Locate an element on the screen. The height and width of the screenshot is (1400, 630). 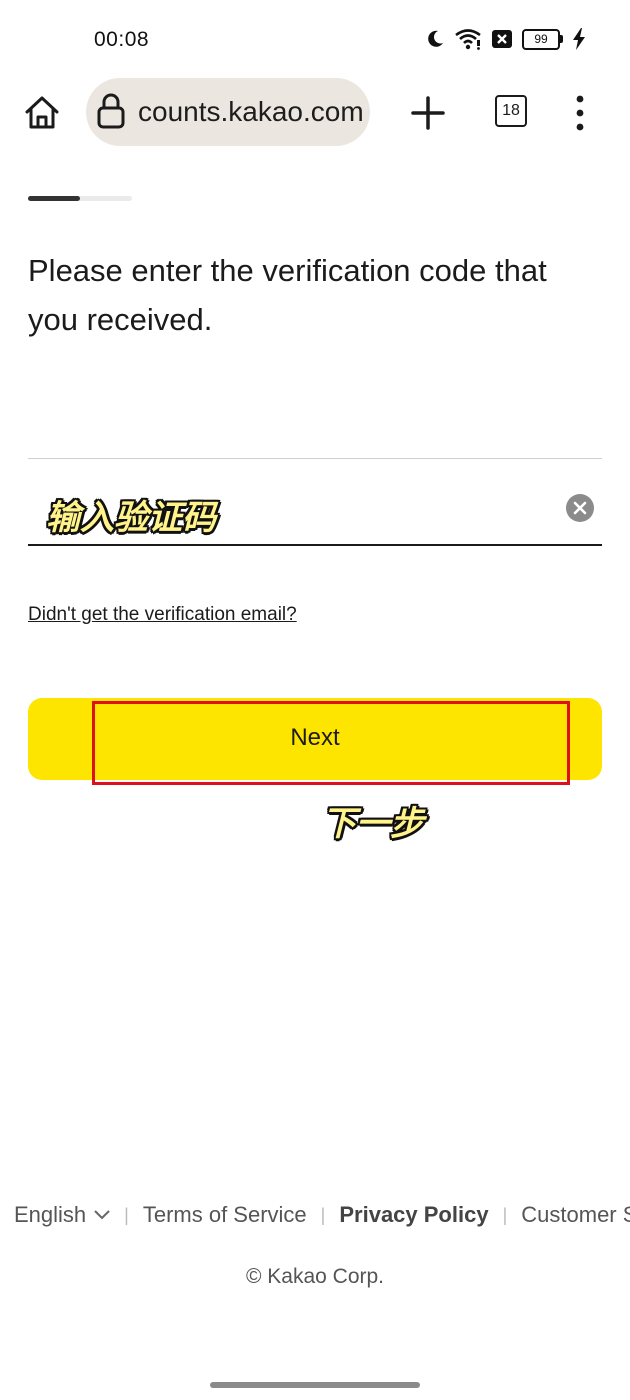
annotation-next-step: 下一步 is located at coordinates (373, 824).